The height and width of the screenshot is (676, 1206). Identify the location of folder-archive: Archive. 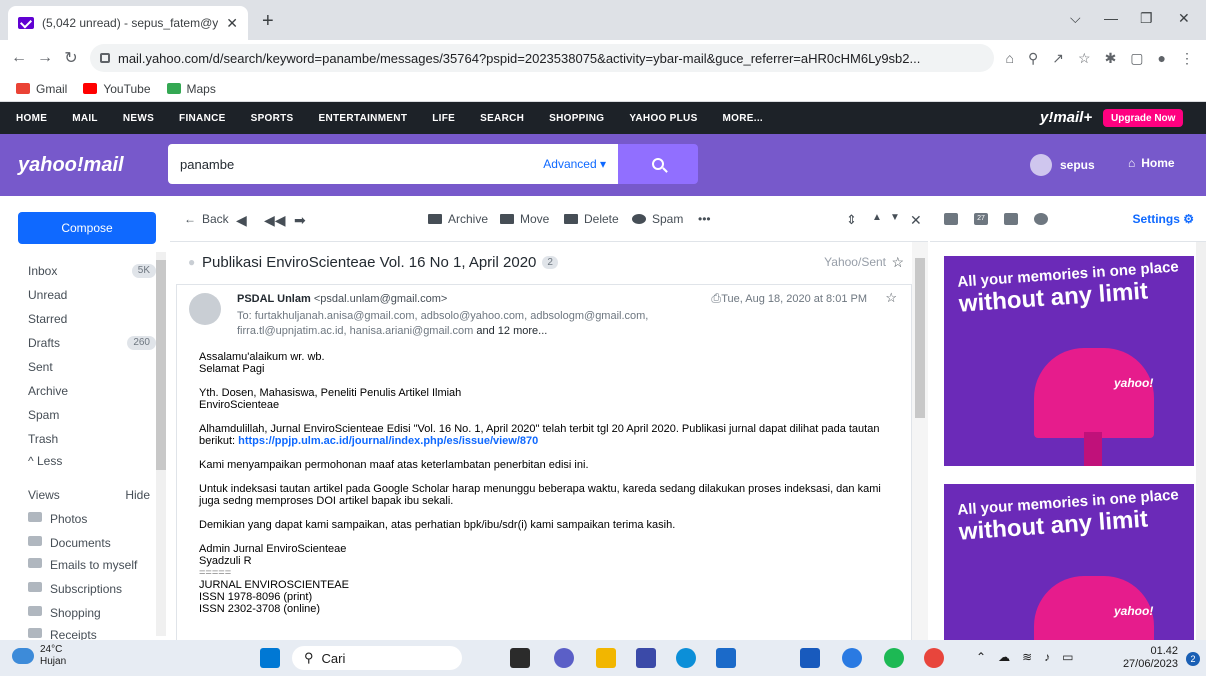
(92, 391).